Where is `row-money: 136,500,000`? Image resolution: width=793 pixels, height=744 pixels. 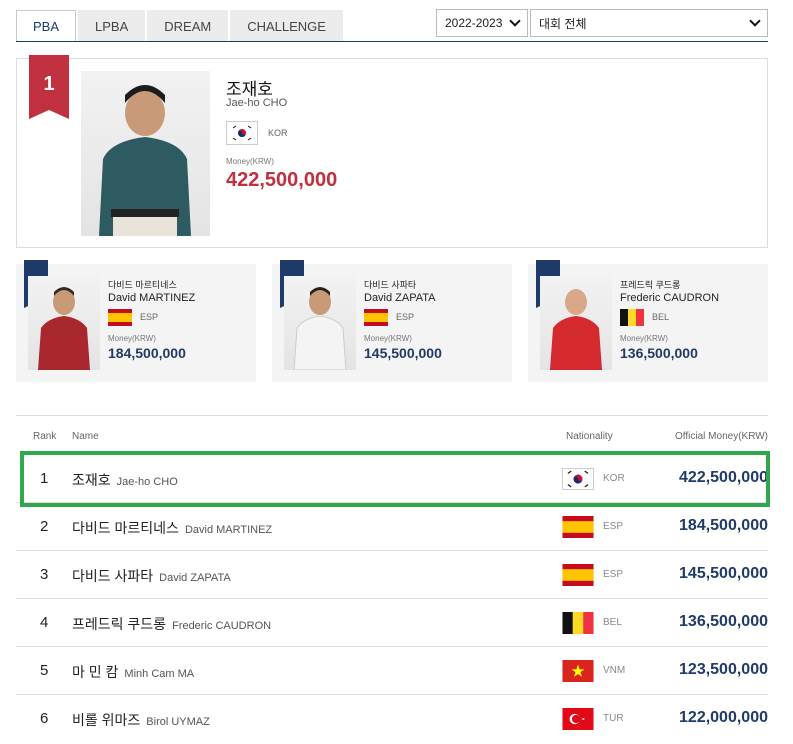 row-money: 136,500,000 is located at coordinates (723, 621).